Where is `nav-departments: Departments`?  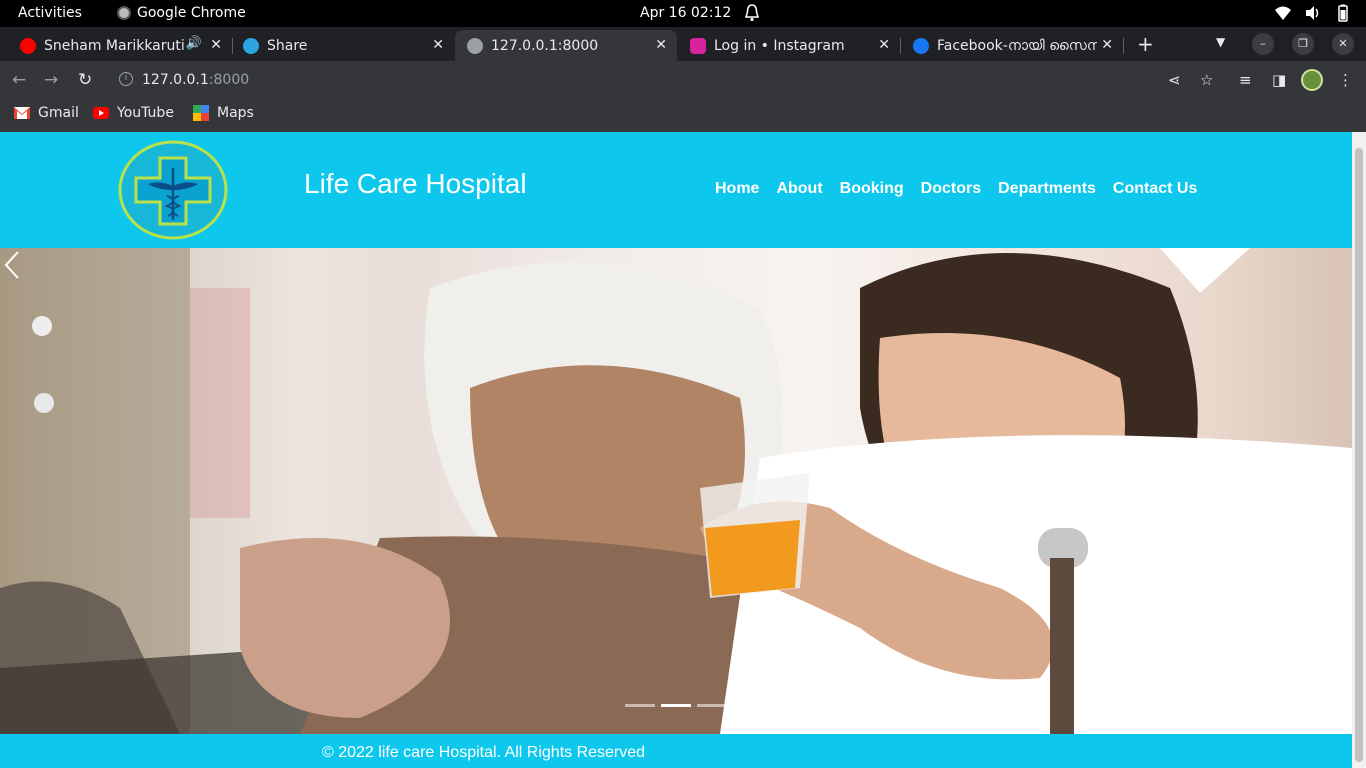
nav-departments: Departments is located at coordinates (1047, 189).